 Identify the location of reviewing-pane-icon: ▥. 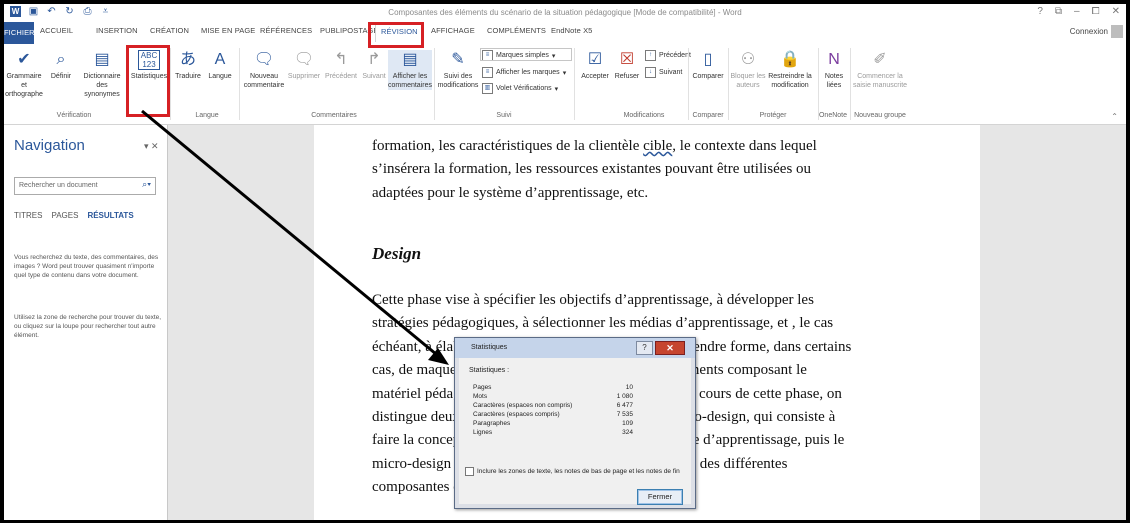
(487, 88).